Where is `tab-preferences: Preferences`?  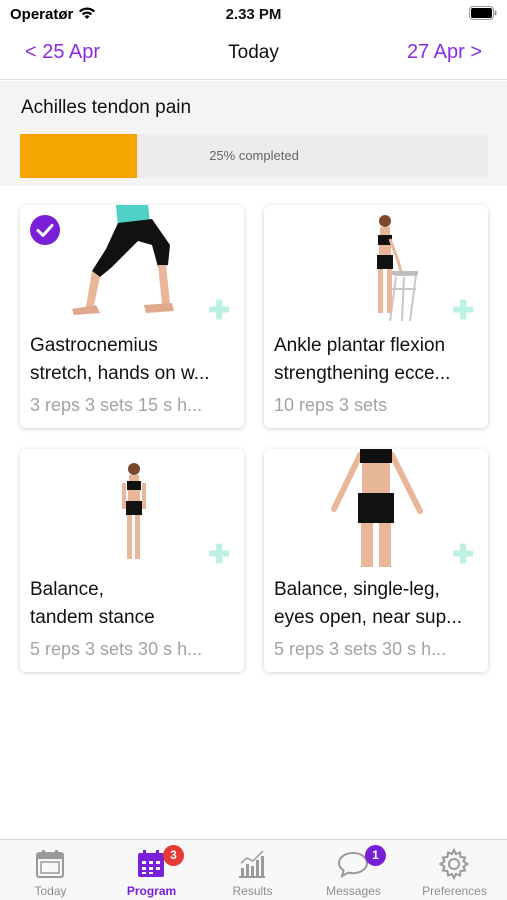 tab-preferences: Preferences is located at coordinates (454, 870).